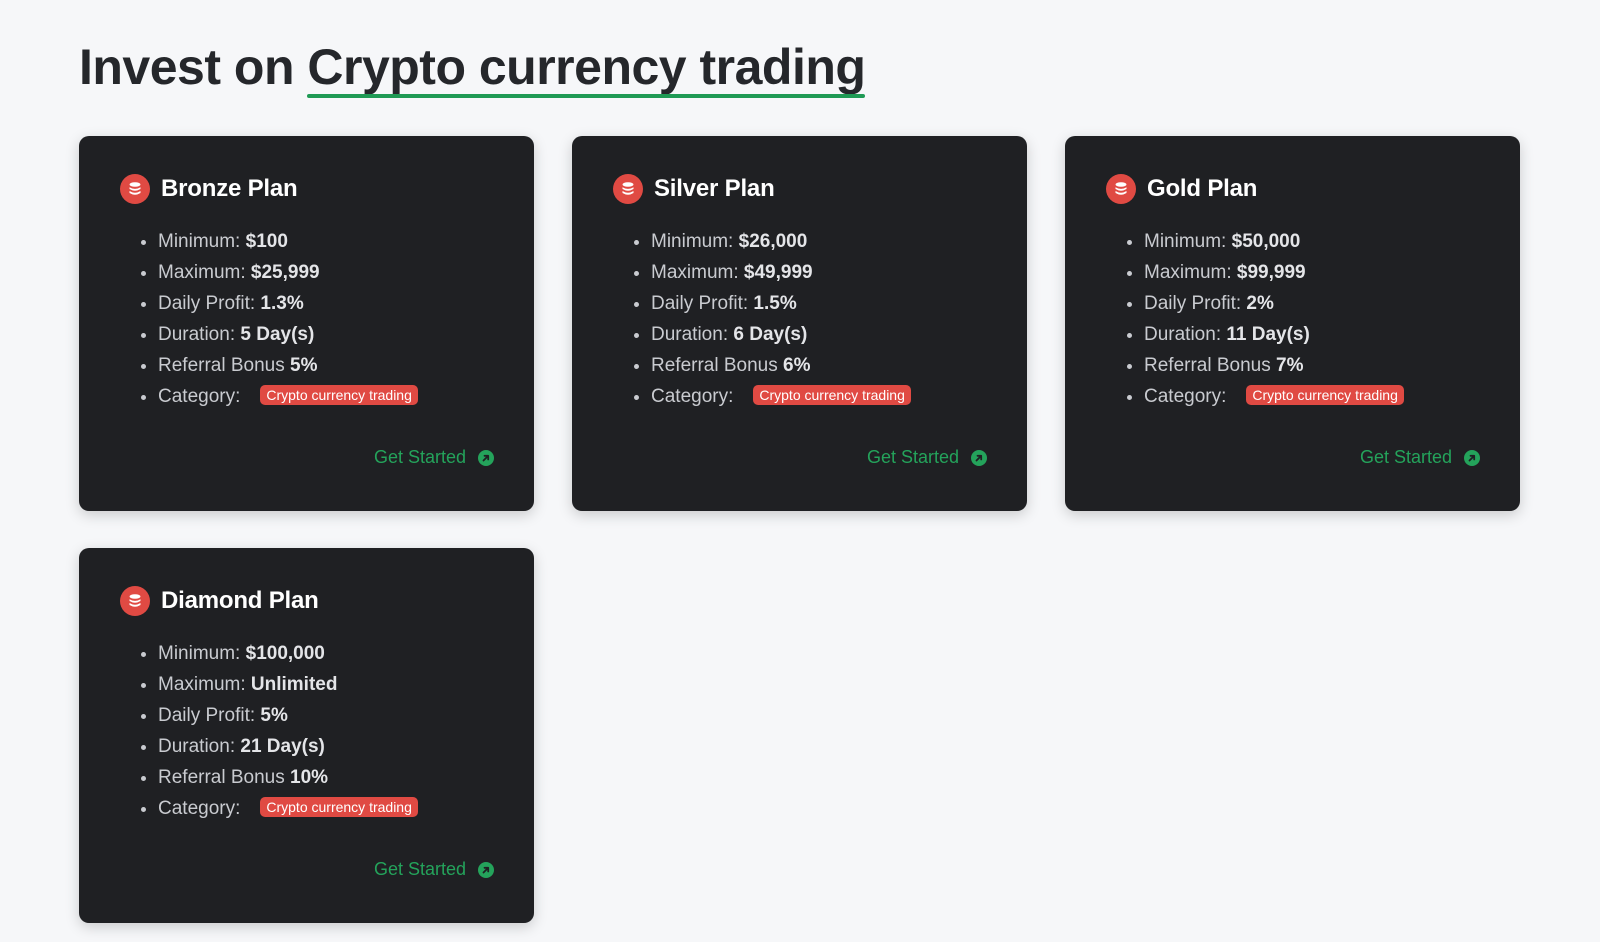  Describe the element at coordinates (770, 334) in the screenshot. I see `plan-duration-value: 6 Day(s)` at that location.